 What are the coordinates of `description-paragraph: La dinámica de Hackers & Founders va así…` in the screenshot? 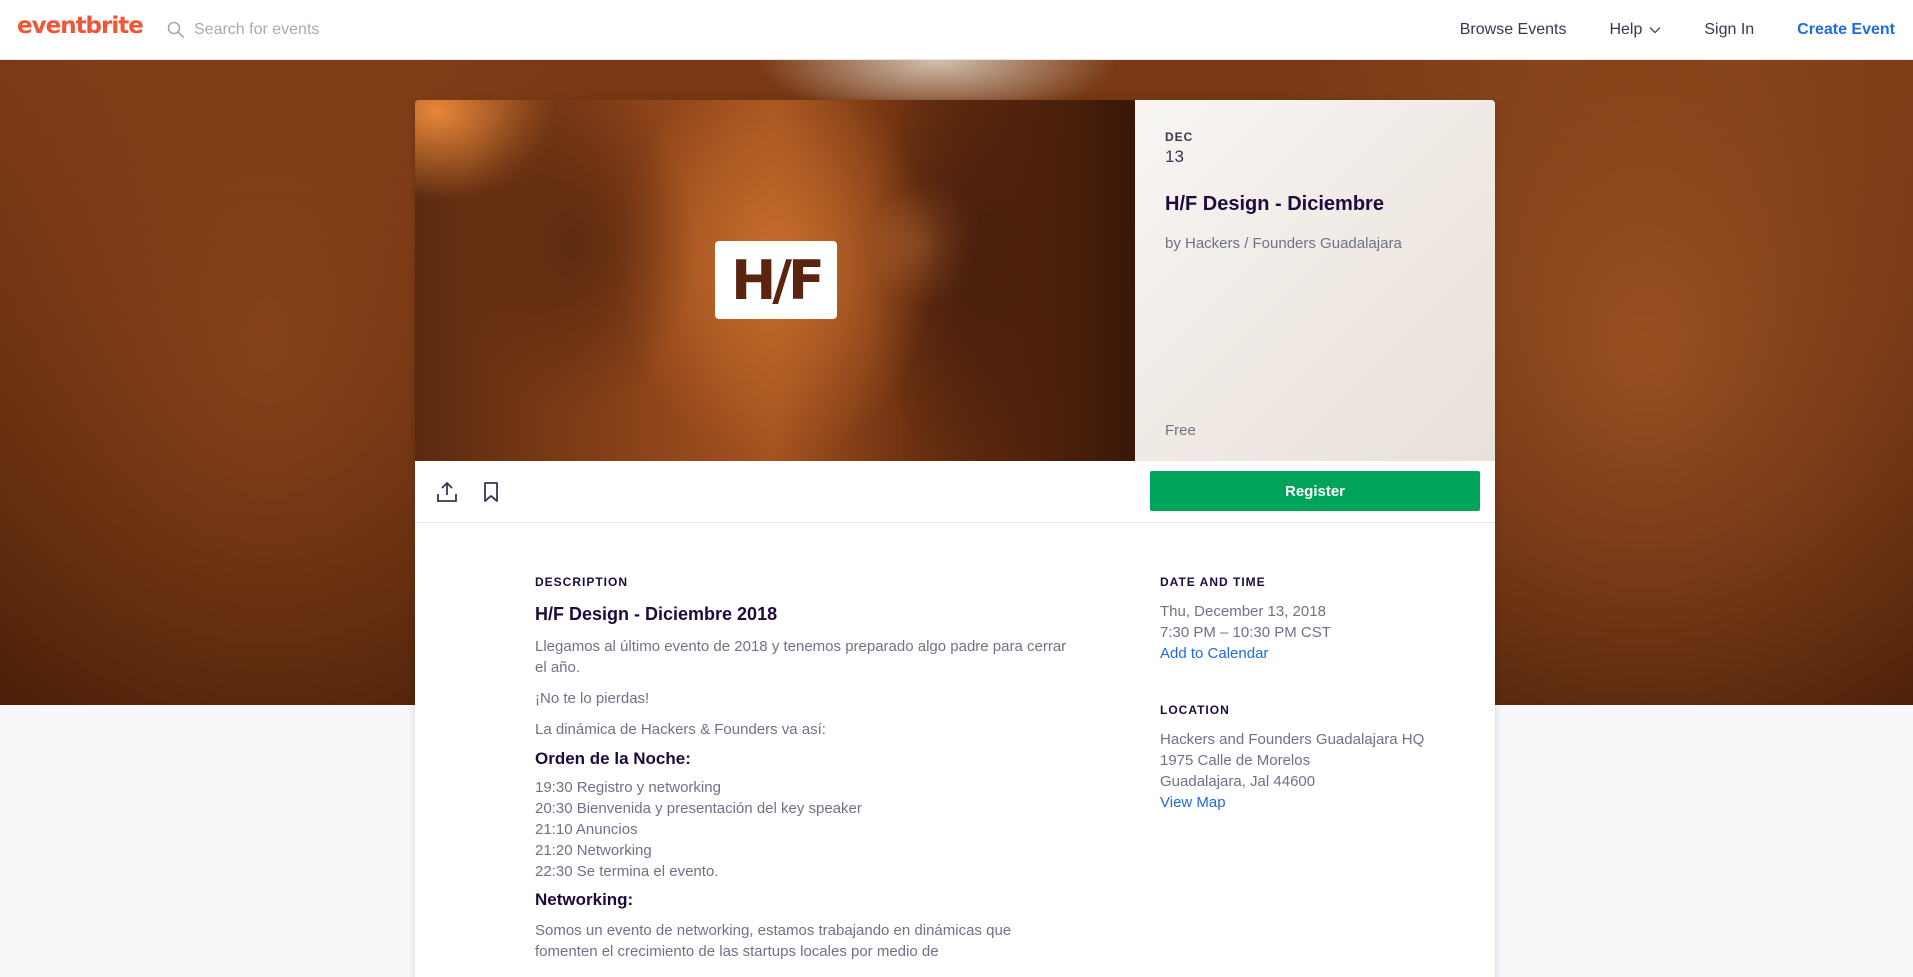 It's located at (680, 729).